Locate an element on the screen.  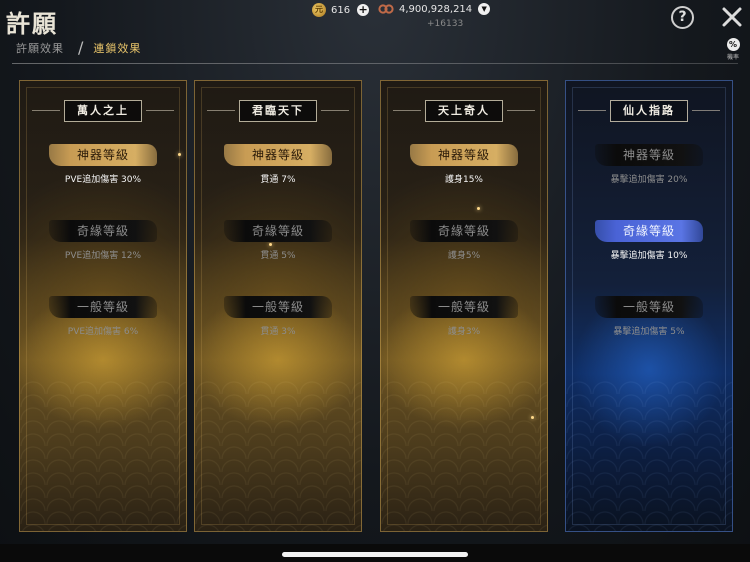
tier-fortune: 奇緣等級 貫通 5% is located at coordinates (278, 240).